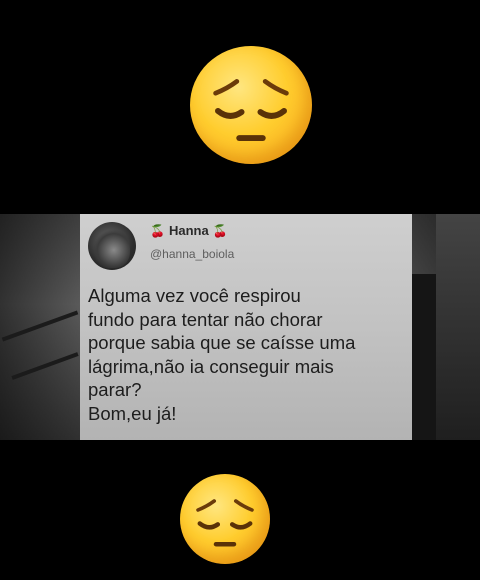  What do you see at coordinates (112, 246) in the screenshot?
I see `avatar` at bounding box center [112, 246].